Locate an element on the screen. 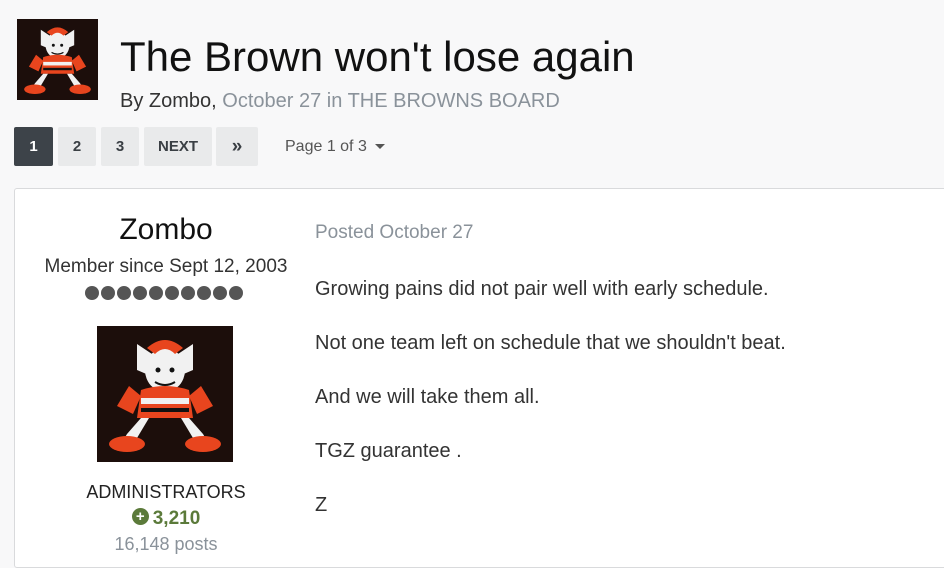 The height and width of the screenshot is (568, 944). post-body-line: And we will take them all. is located at coordinates (427, 397).